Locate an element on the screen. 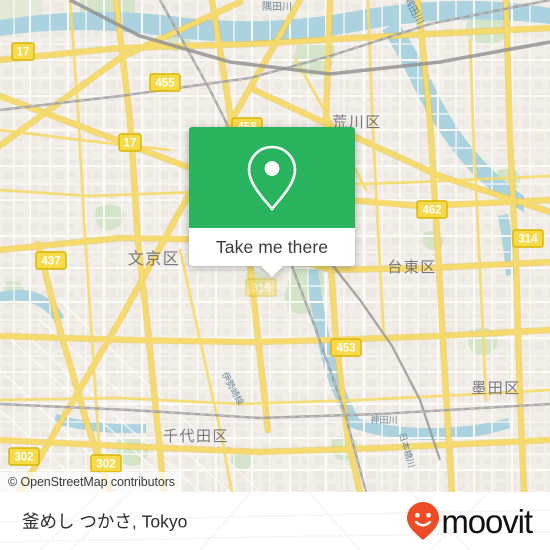  route-shield-route-462: 462 is located at coordinates (432, 209).